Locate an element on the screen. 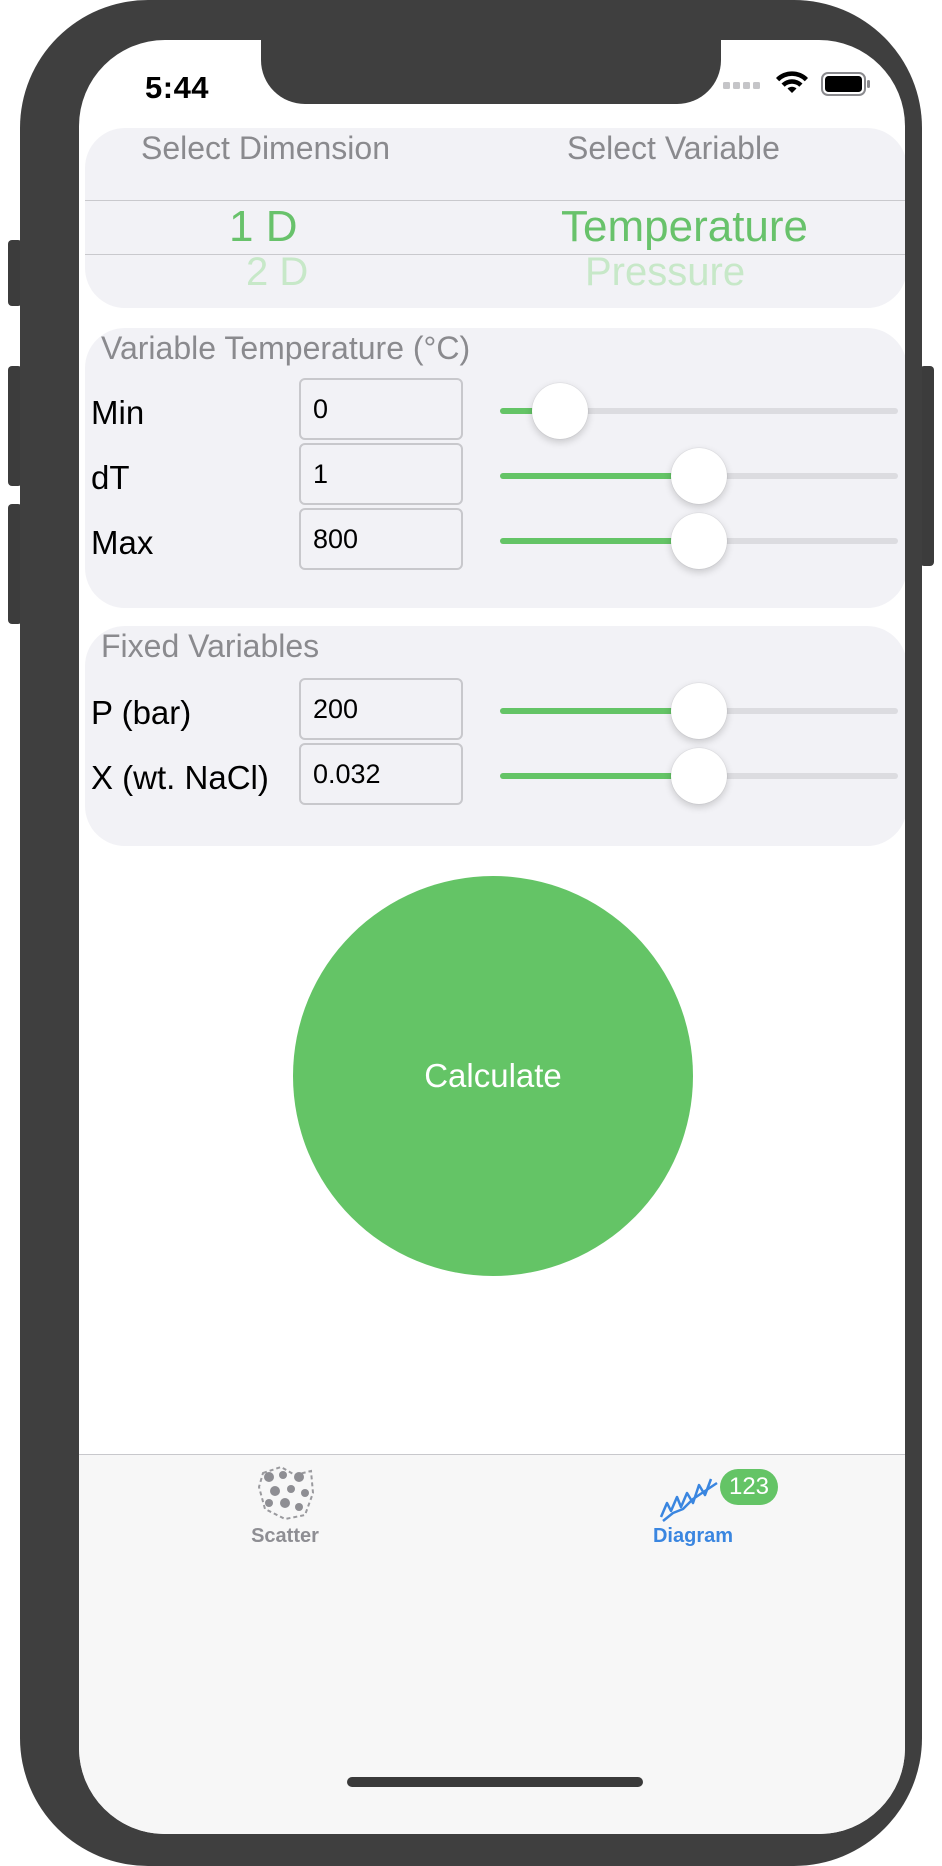 This screenshot has width=942, height=1866. dt-field is located at coordinates (381, 474).